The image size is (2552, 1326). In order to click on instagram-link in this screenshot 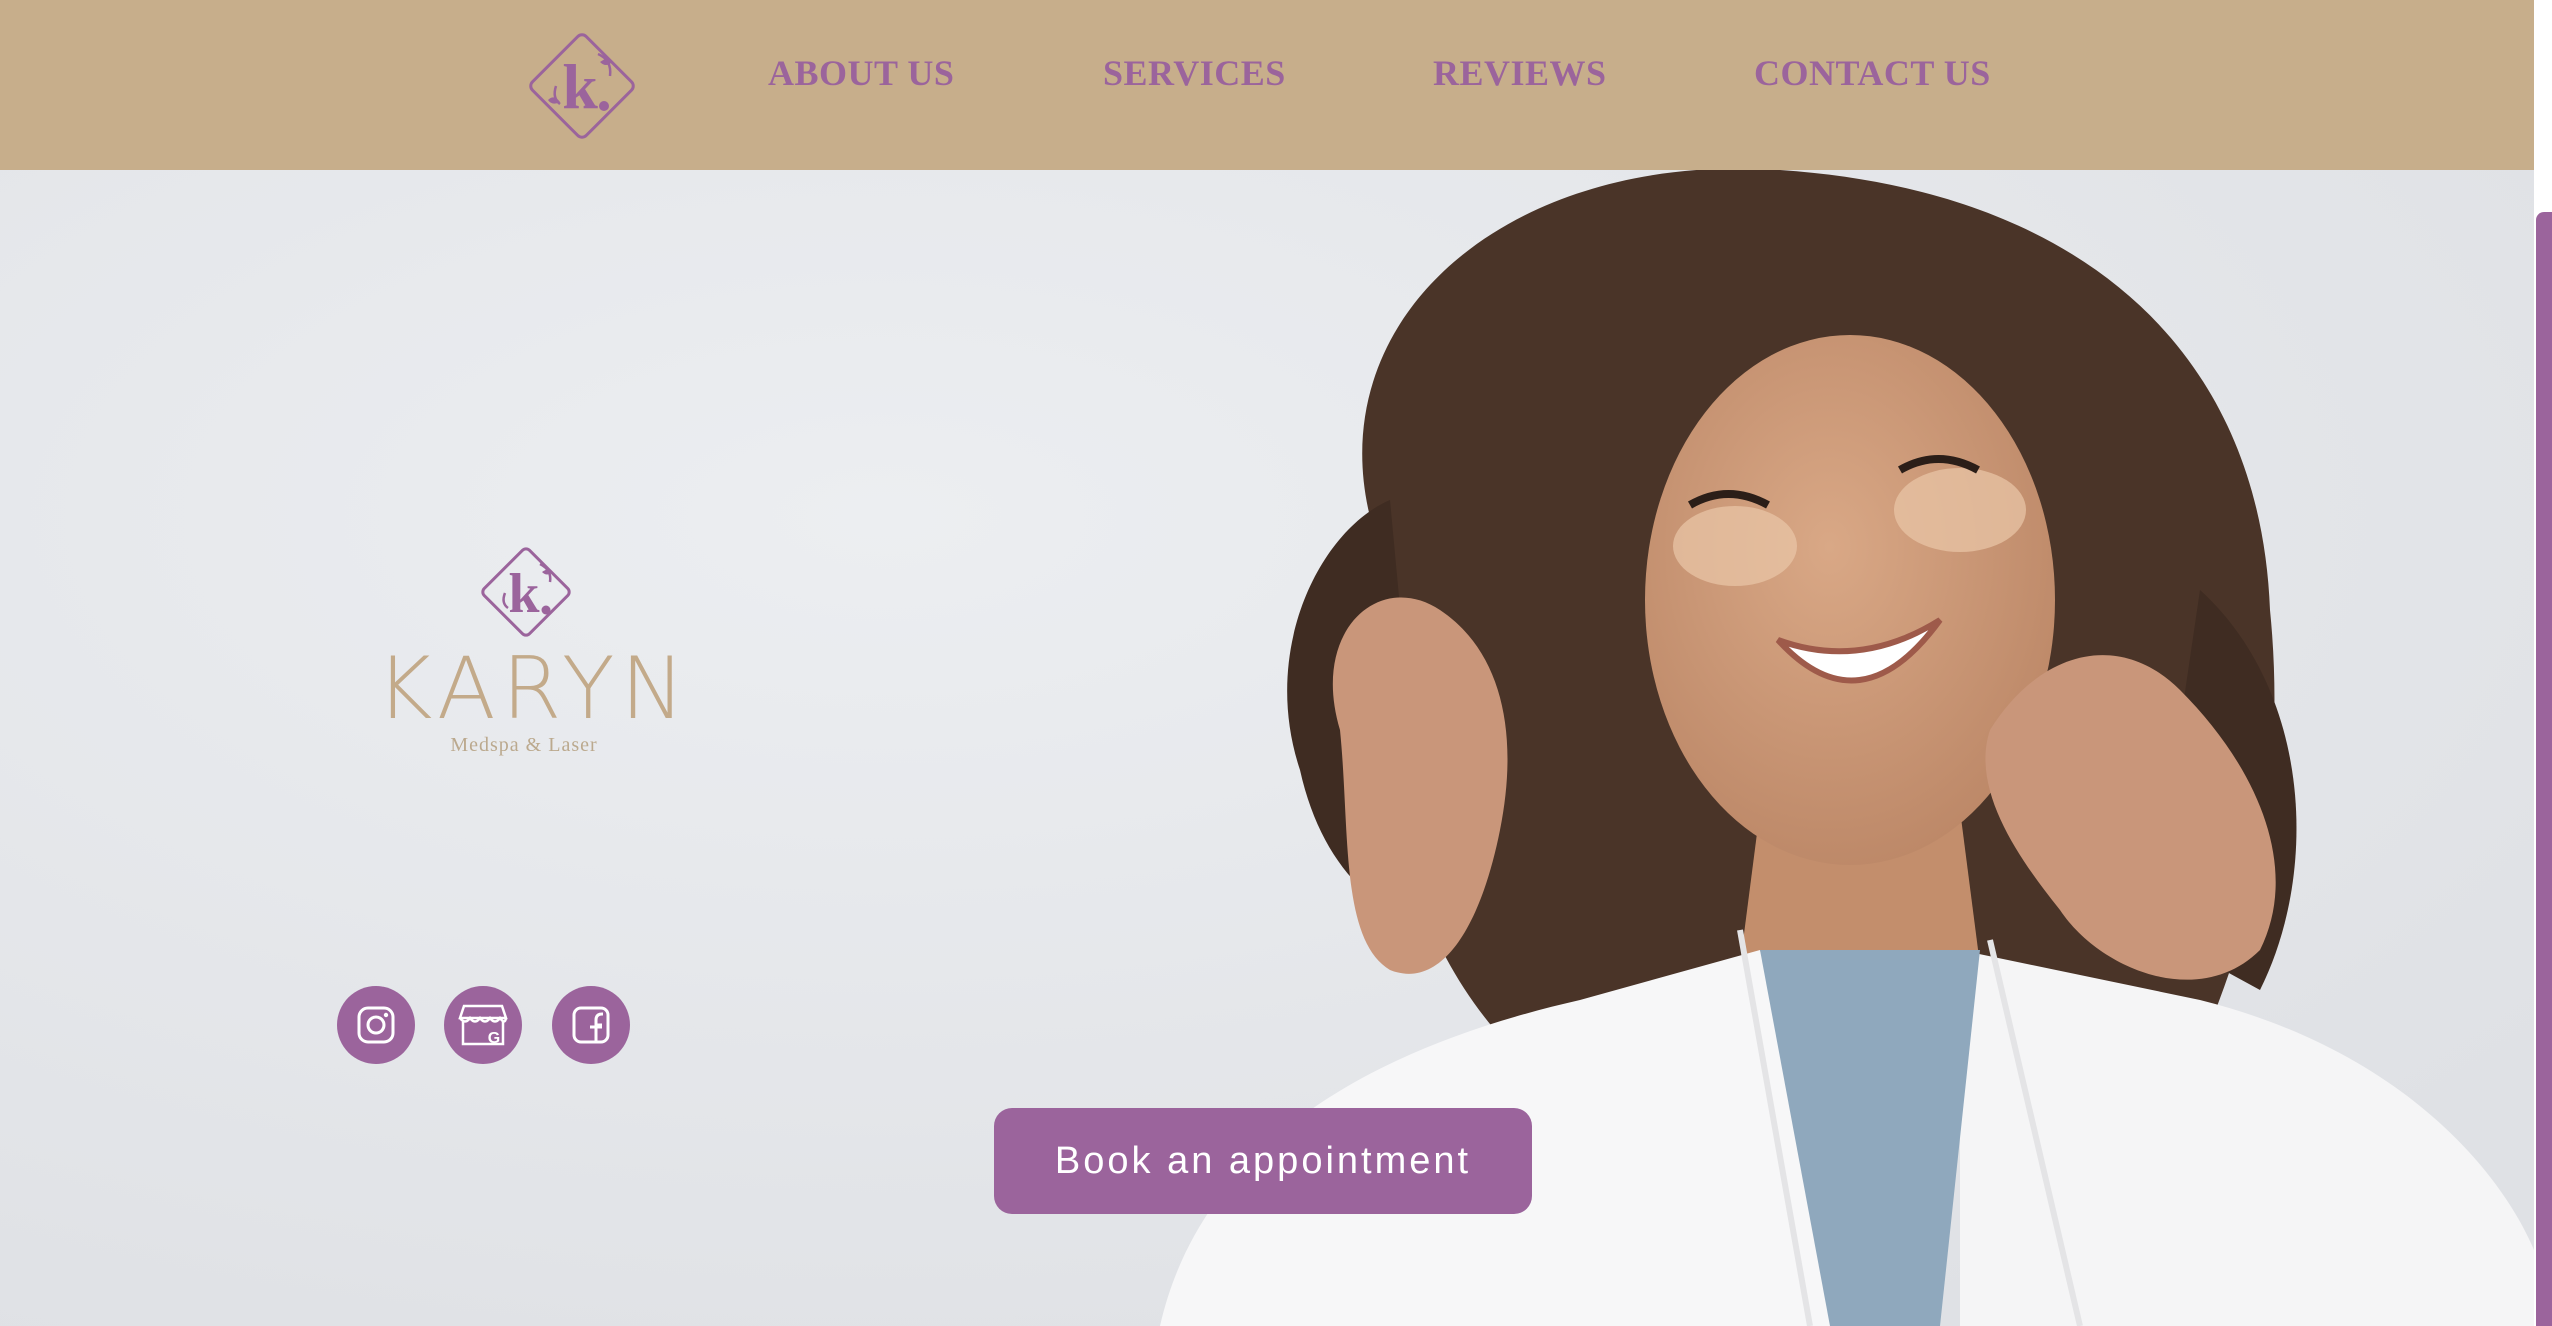, I will do `click(376, 1025)`.